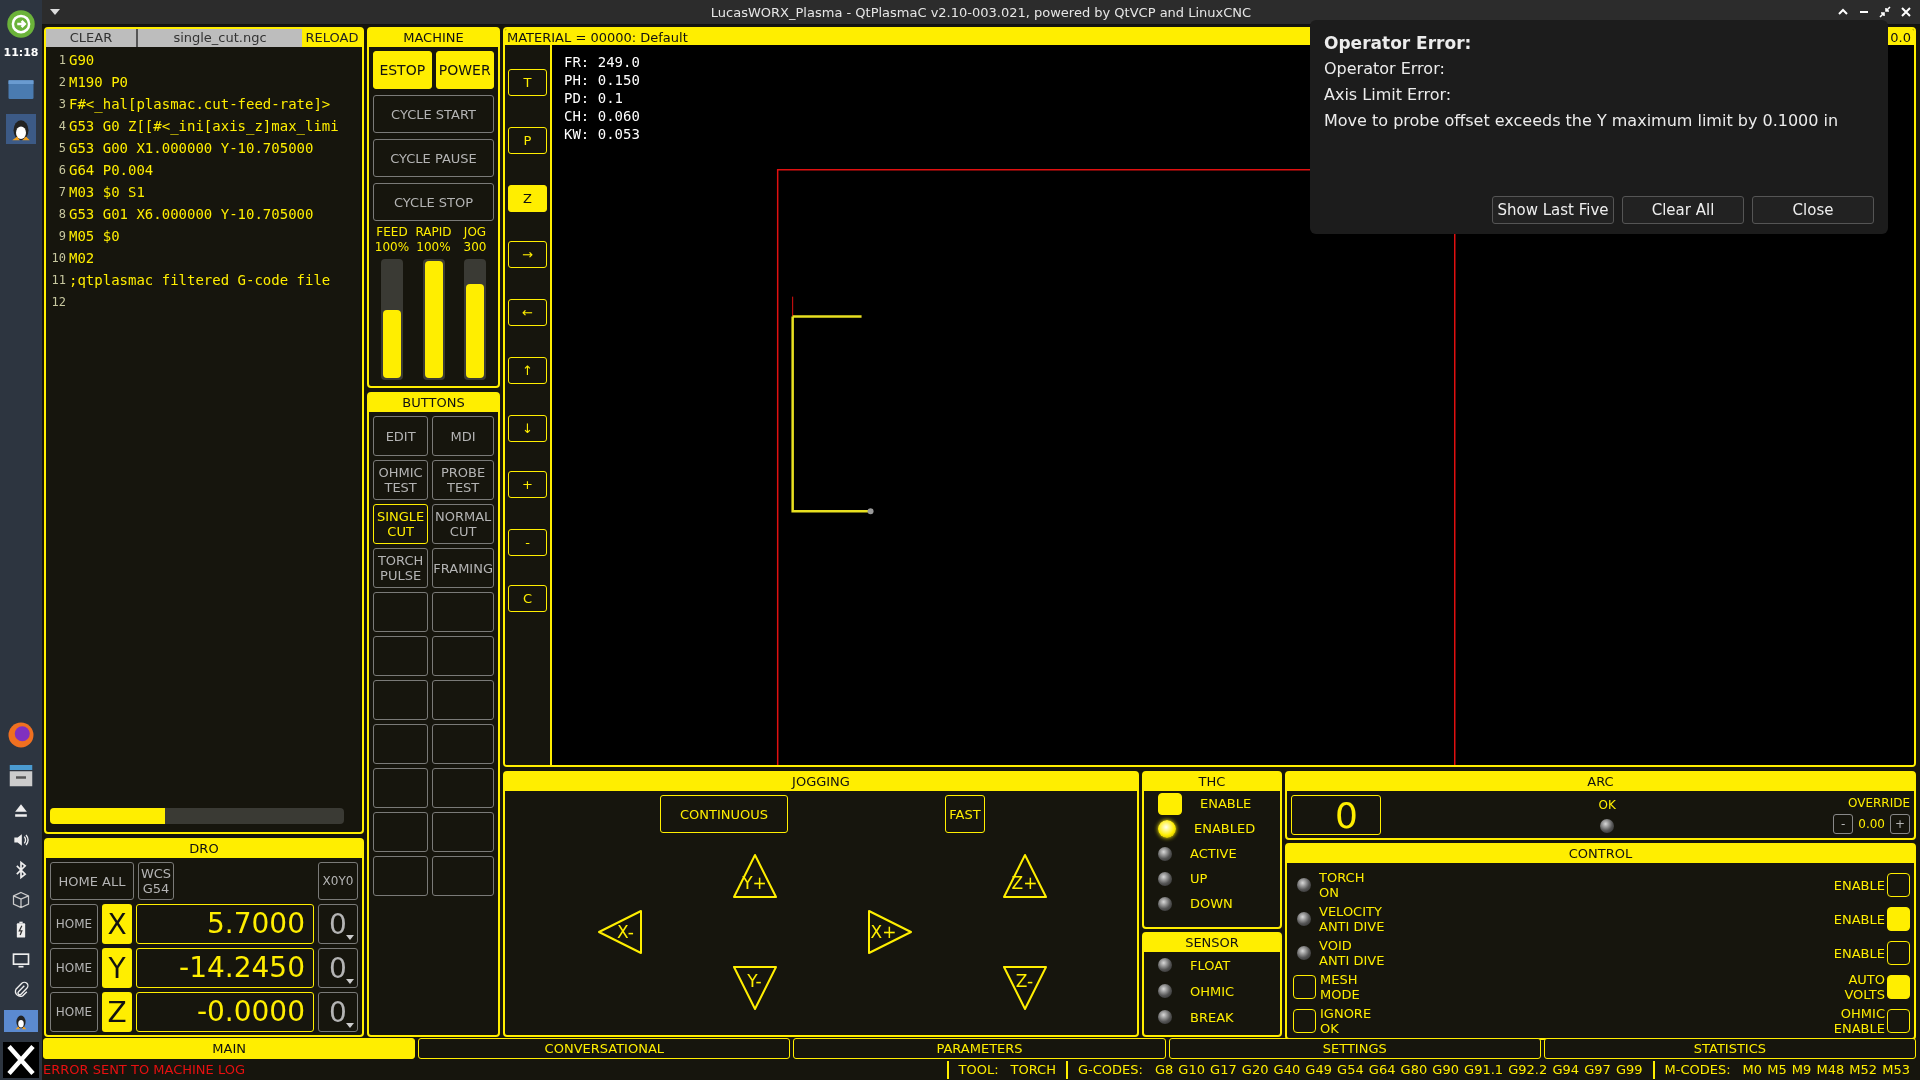  What do you see at coordinates (55, 12) in the screenshot?
I see `dropdown-icon` at bounding box center [55, 12].